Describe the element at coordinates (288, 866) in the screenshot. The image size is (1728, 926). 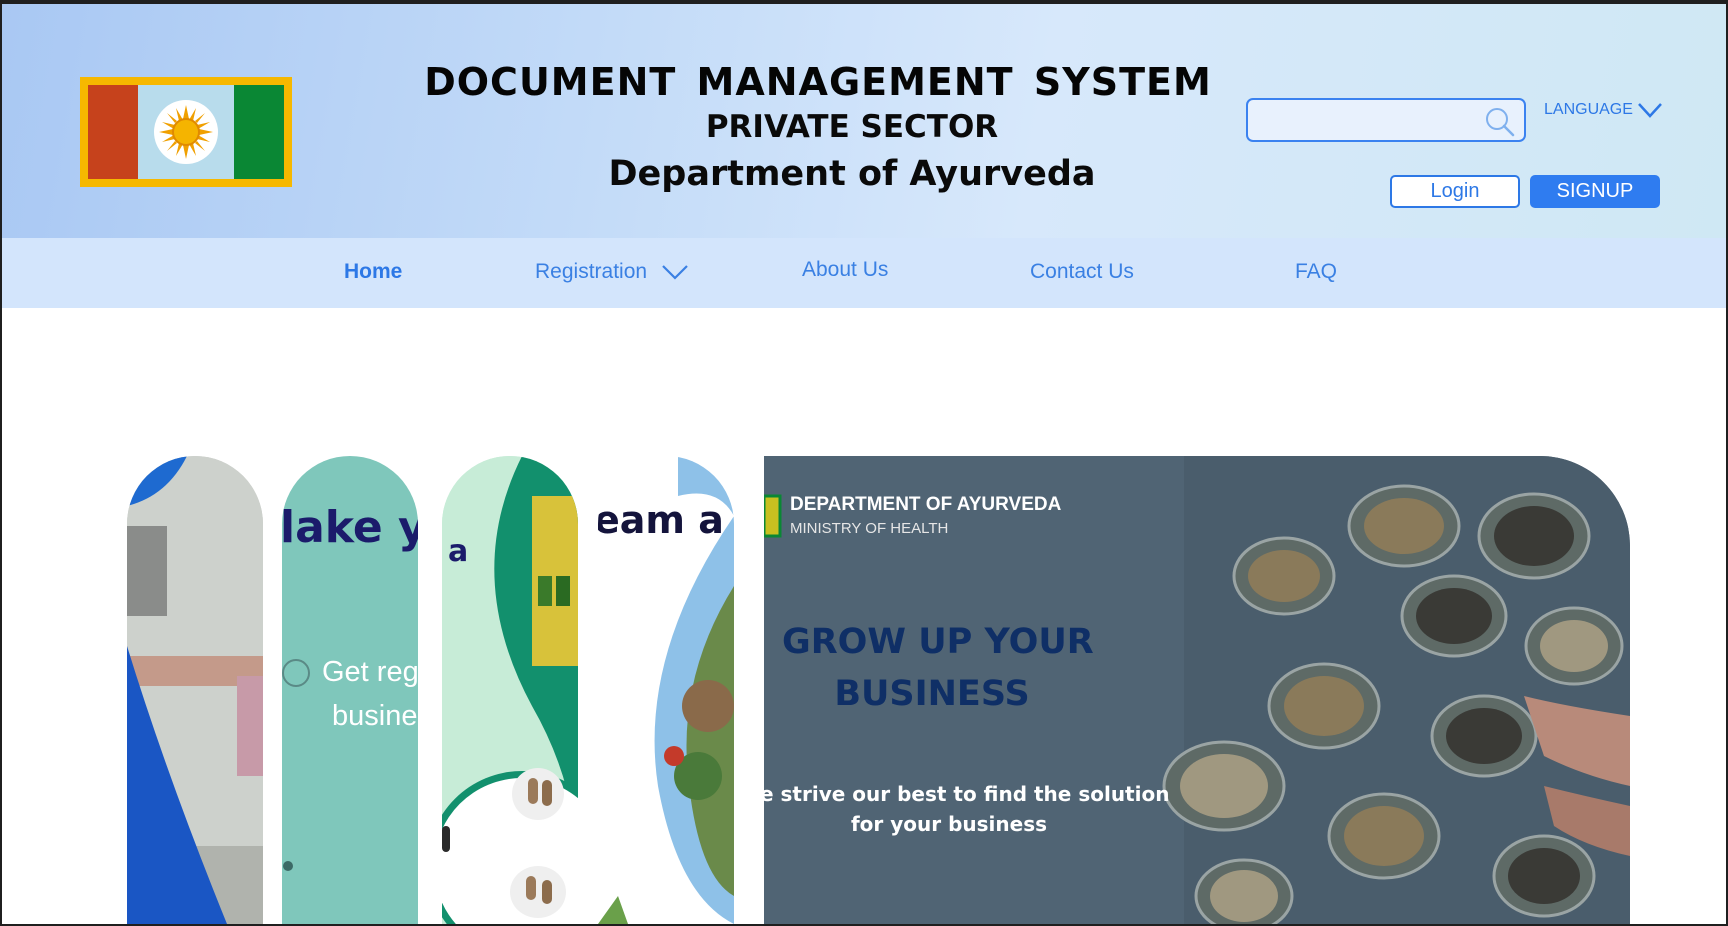
I see `dot-icon` at that location.